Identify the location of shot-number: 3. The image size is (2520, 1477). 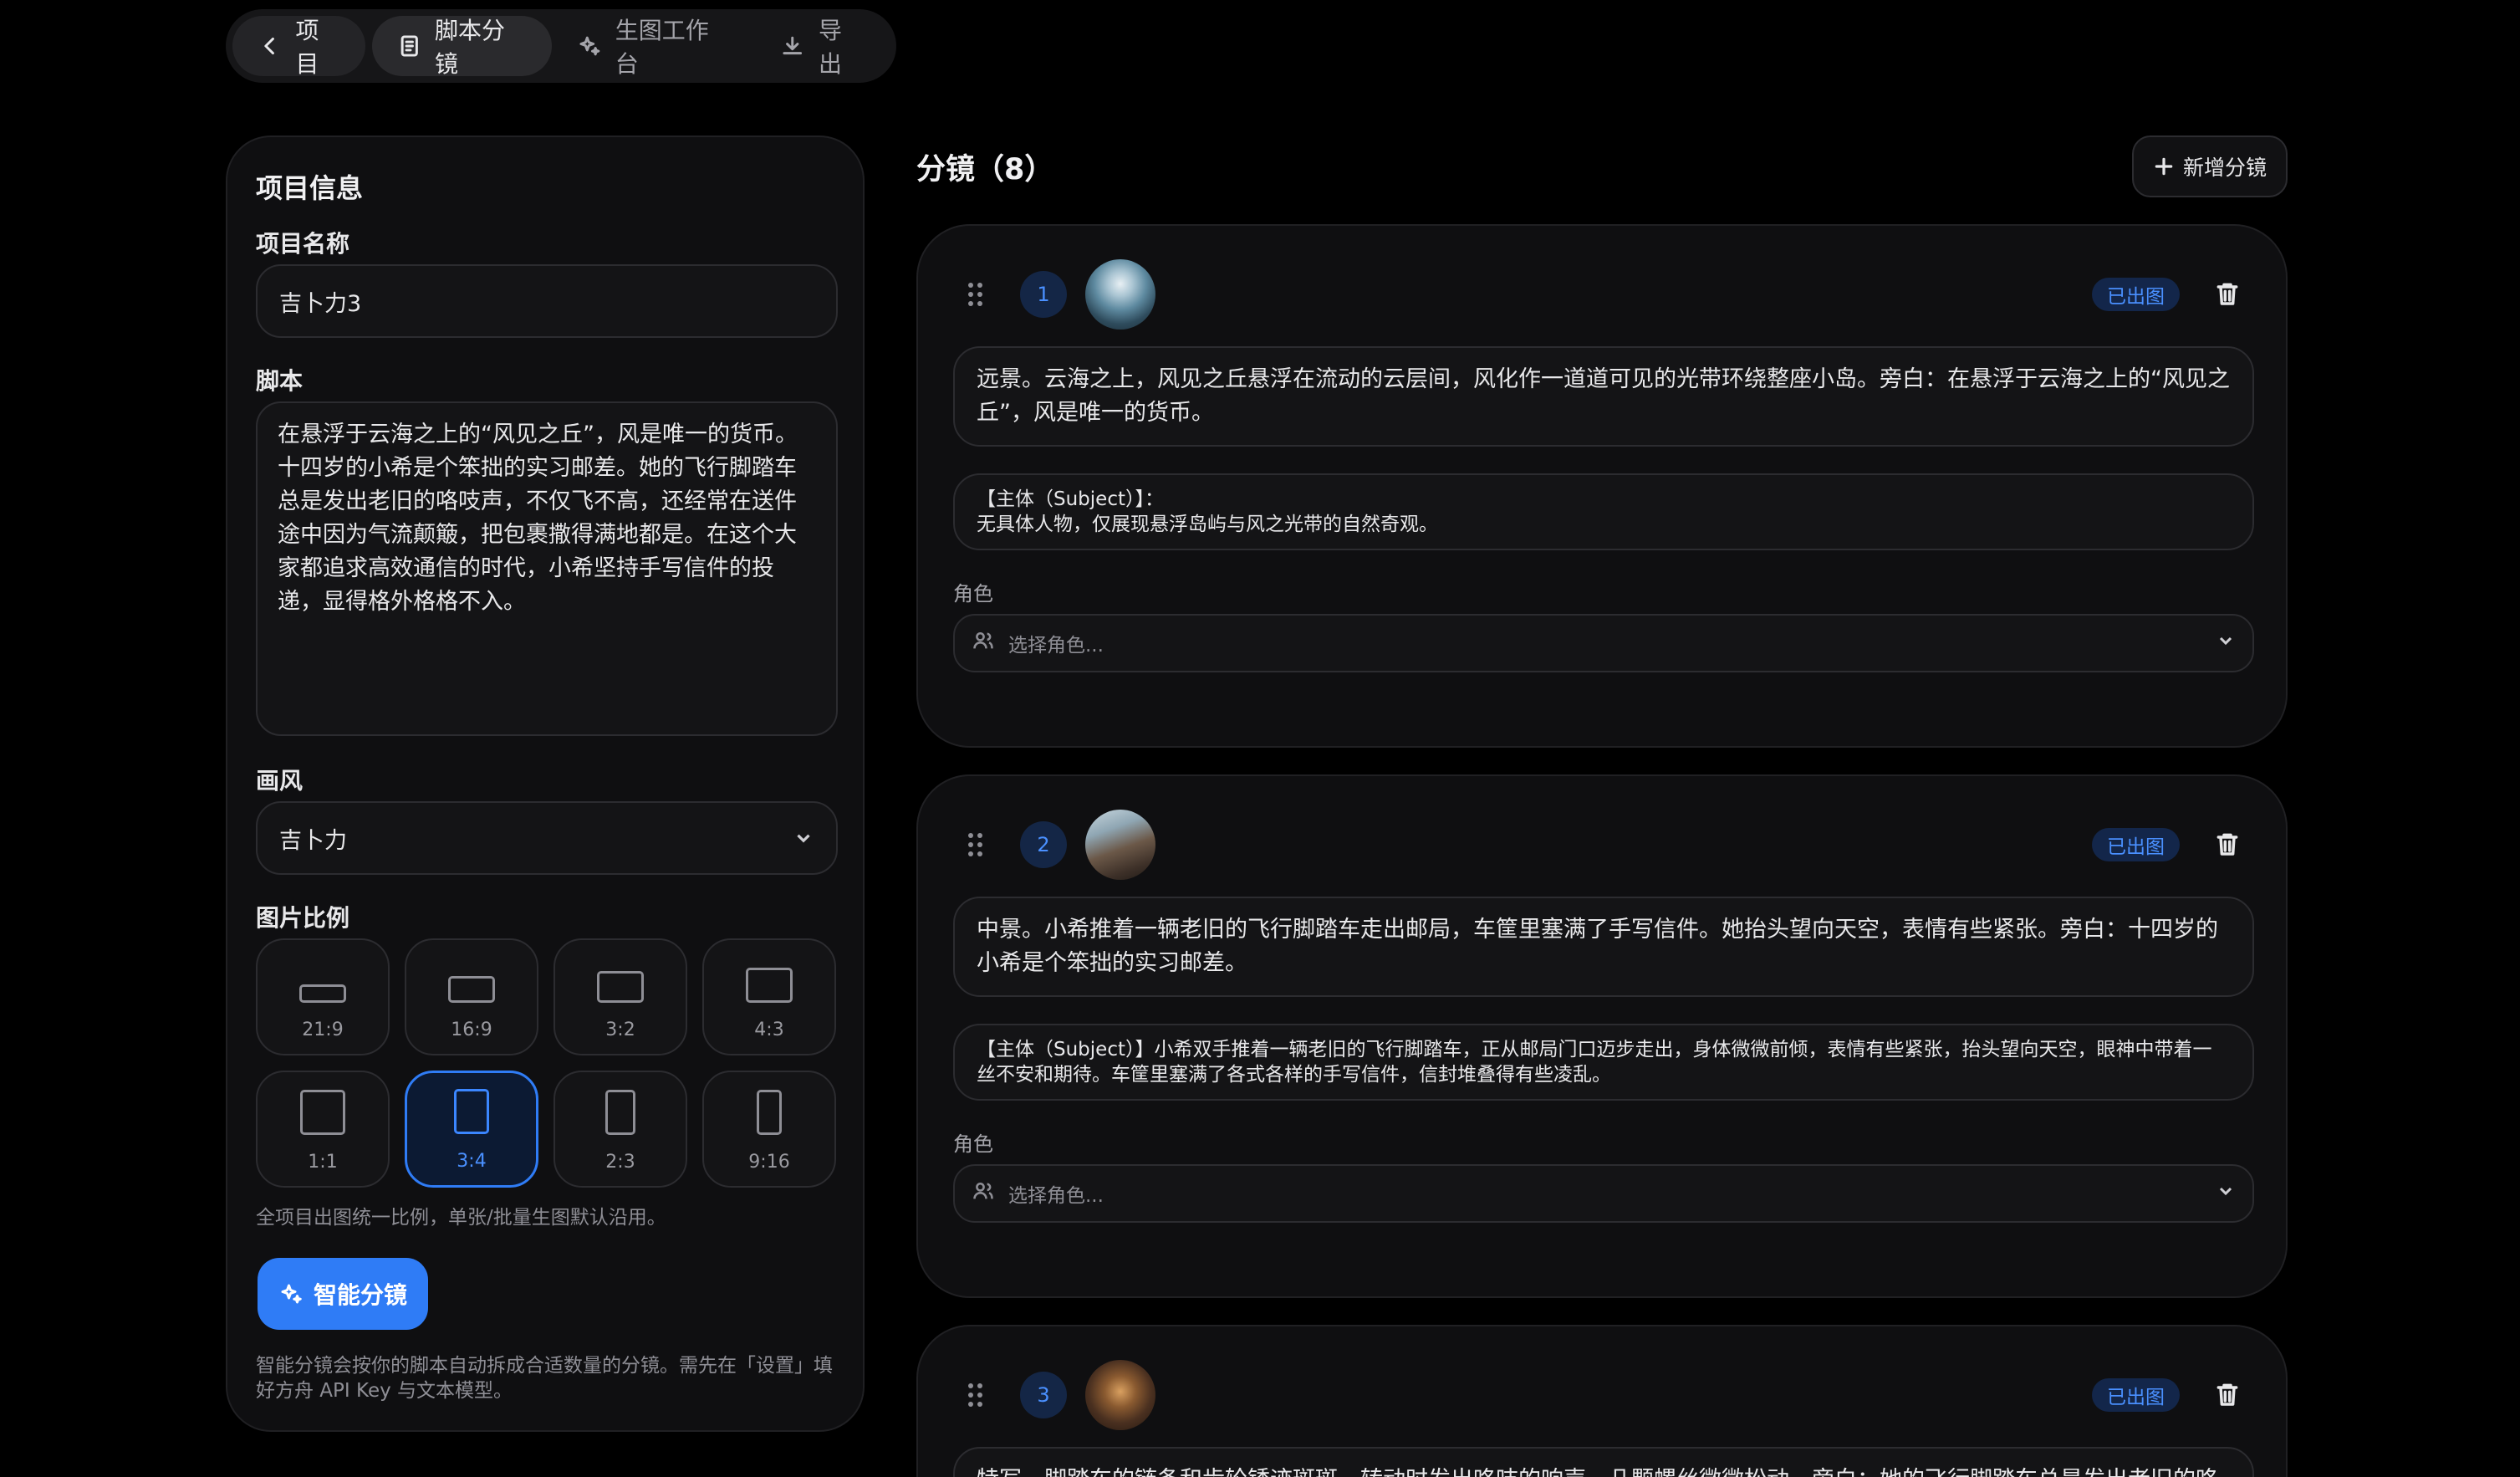
(1043, 1395).